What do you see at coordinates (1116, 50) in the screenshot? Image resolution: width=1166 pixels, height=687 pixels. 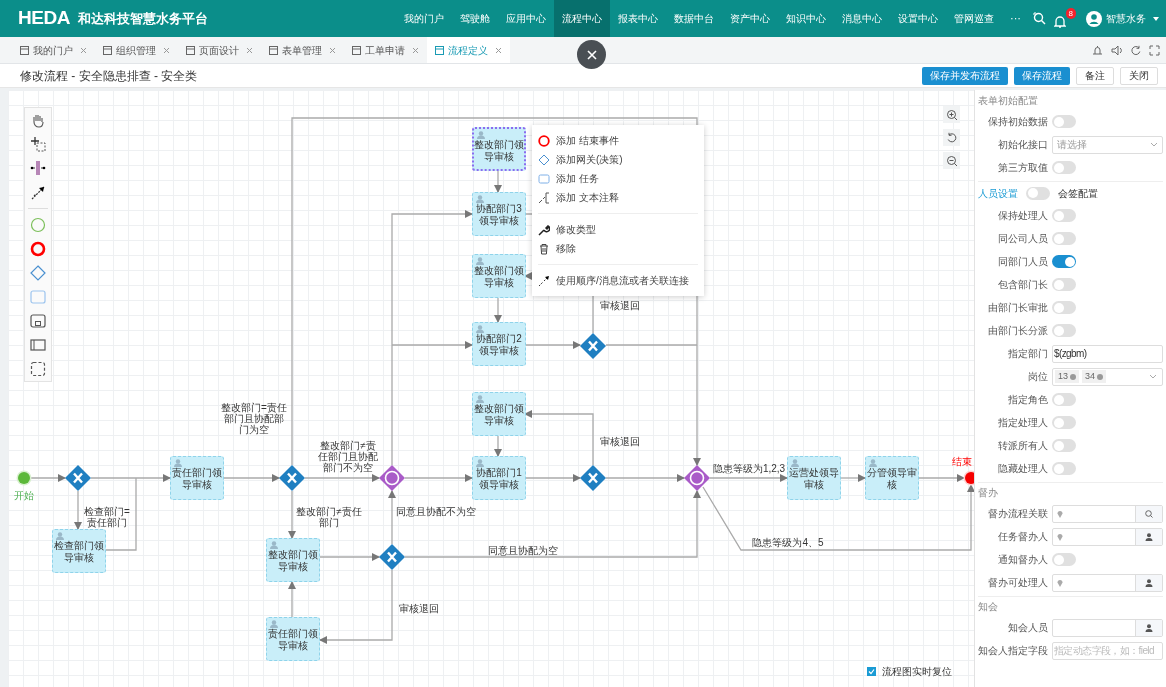 I see `speaker-icon` at bounding box center [1116, 50].